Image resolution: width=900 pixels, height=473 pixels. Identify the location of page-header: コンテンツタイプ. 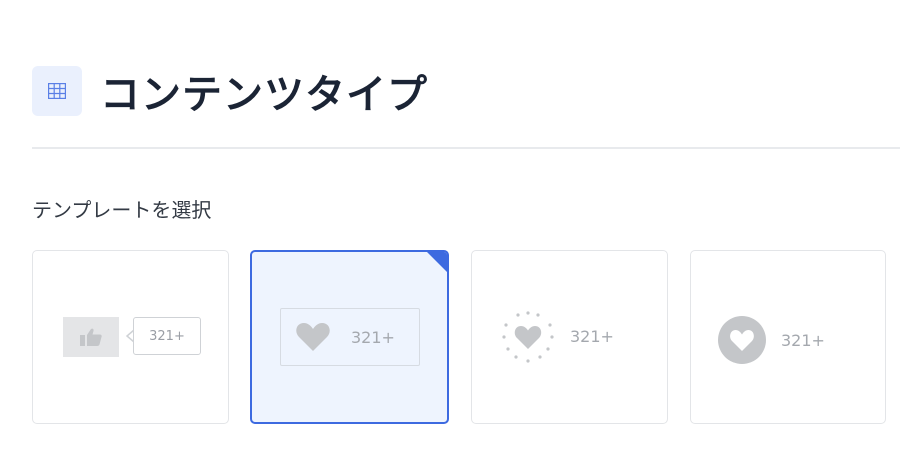
(230, 91).